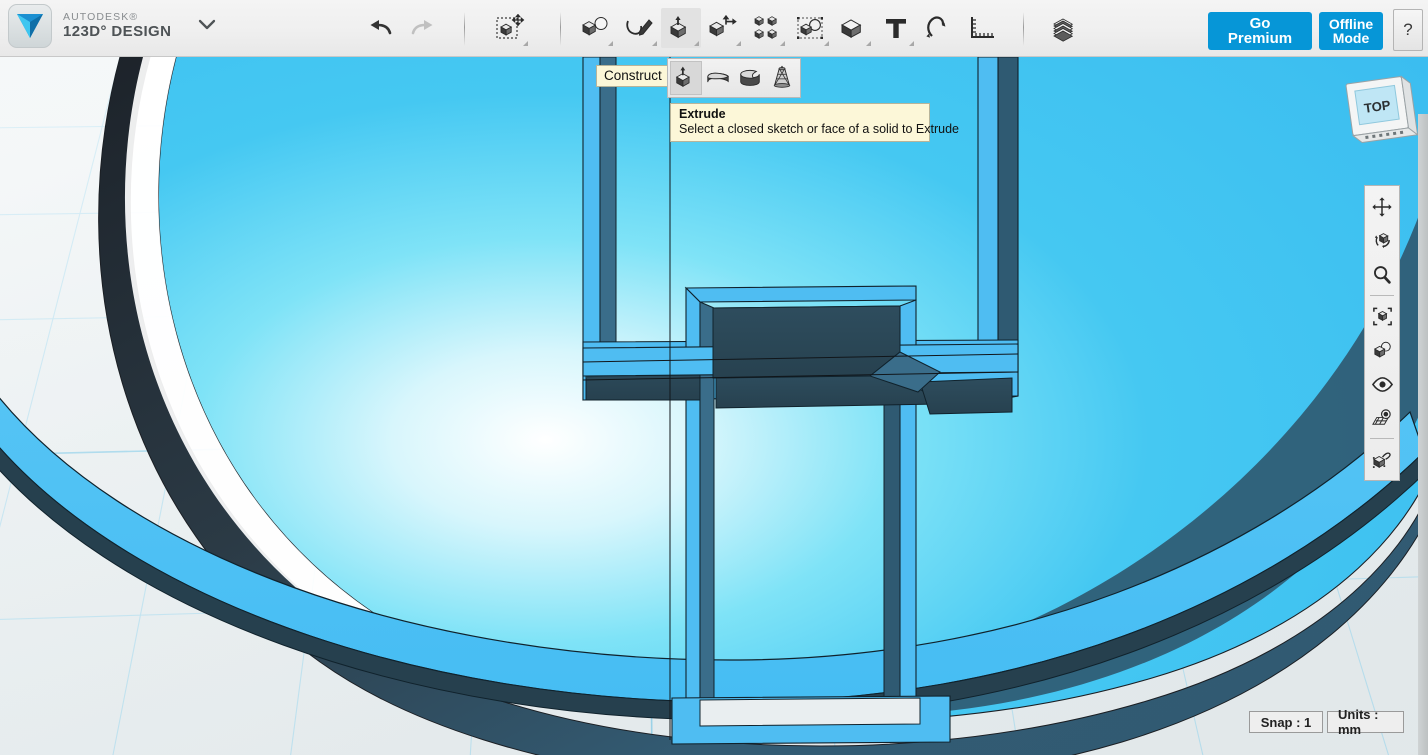  What do you see at coordinates (702, 114) in the screenshot?
I see `tooltip-title: Extrude` at bounding box center [702, 114].